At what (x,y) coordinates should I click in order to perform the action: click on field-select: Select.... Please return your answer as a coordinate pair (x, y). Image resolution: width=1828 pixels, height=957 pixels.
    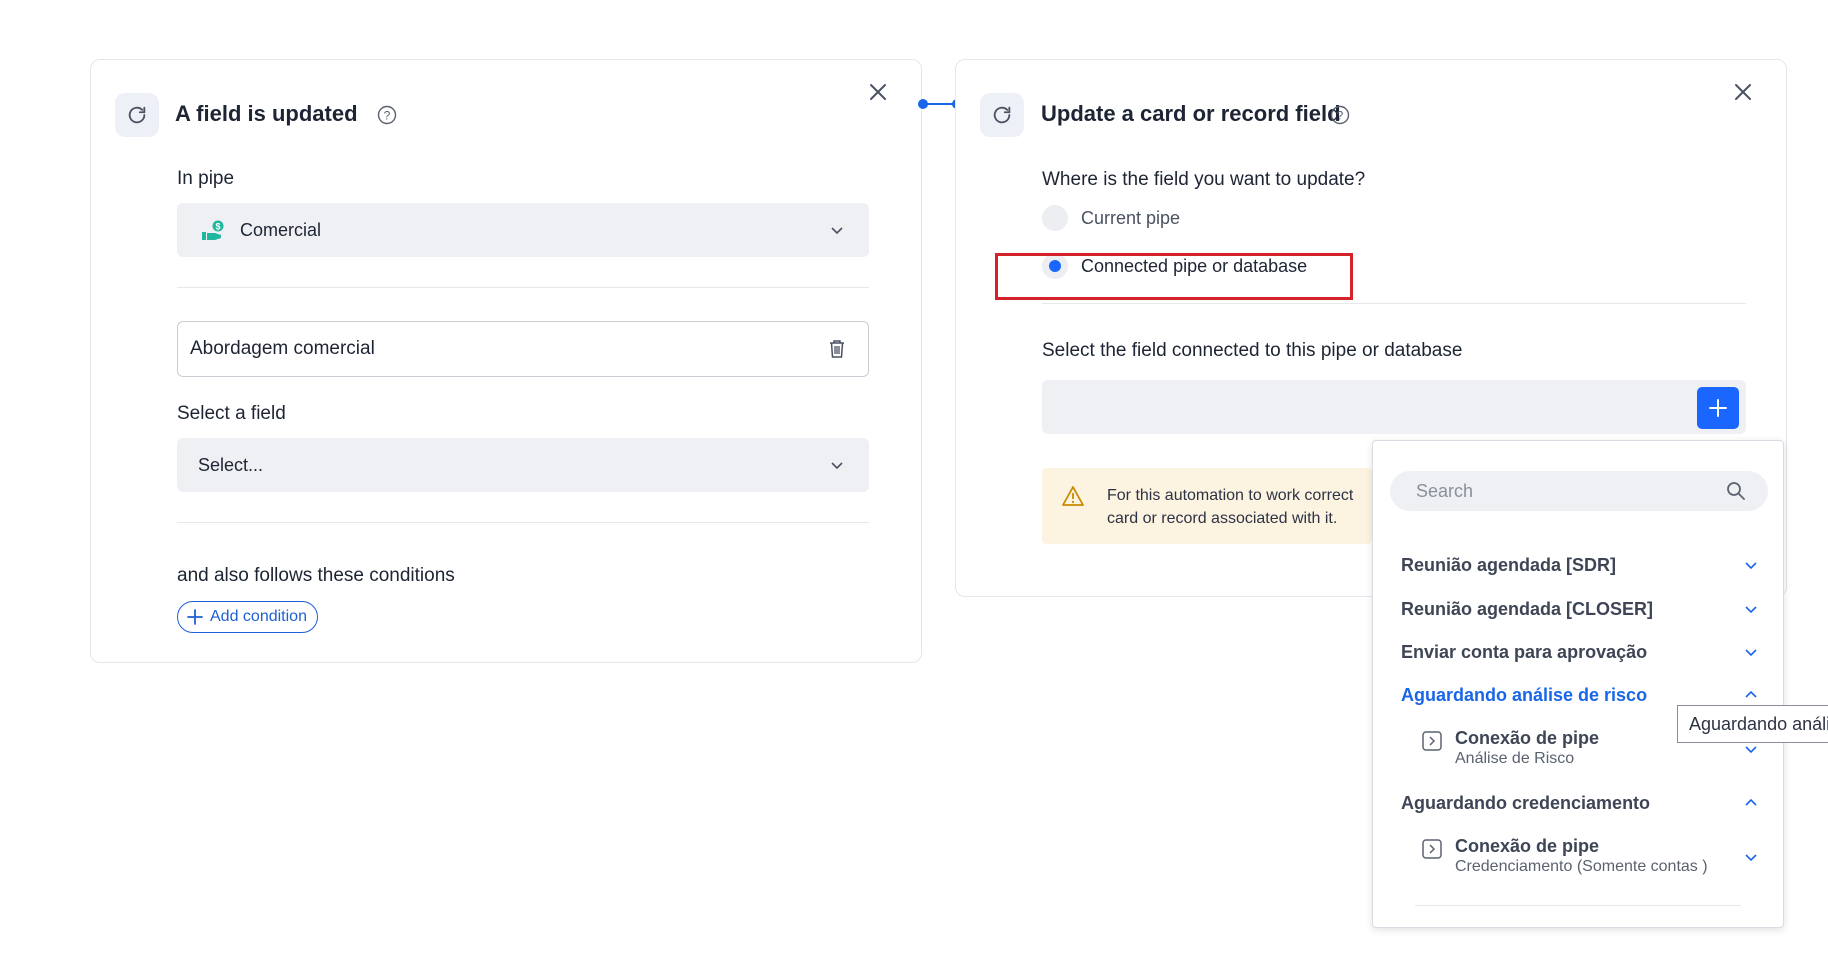
    Looking at the image, I should click on (523, 465).